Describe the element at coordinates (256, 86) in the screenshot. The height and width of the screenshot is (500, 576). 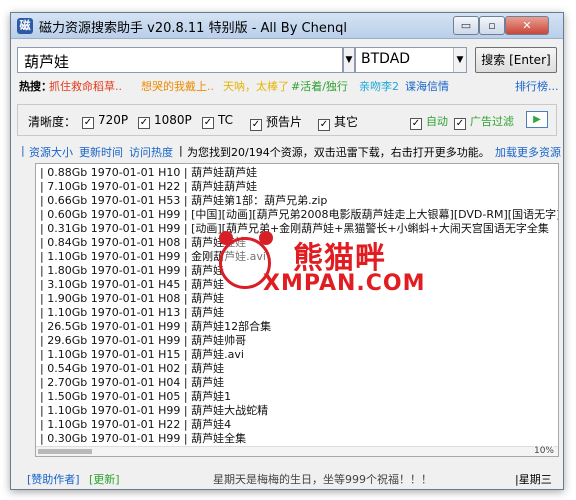
I see `hot-item: 天呐，太棒了` at that location.